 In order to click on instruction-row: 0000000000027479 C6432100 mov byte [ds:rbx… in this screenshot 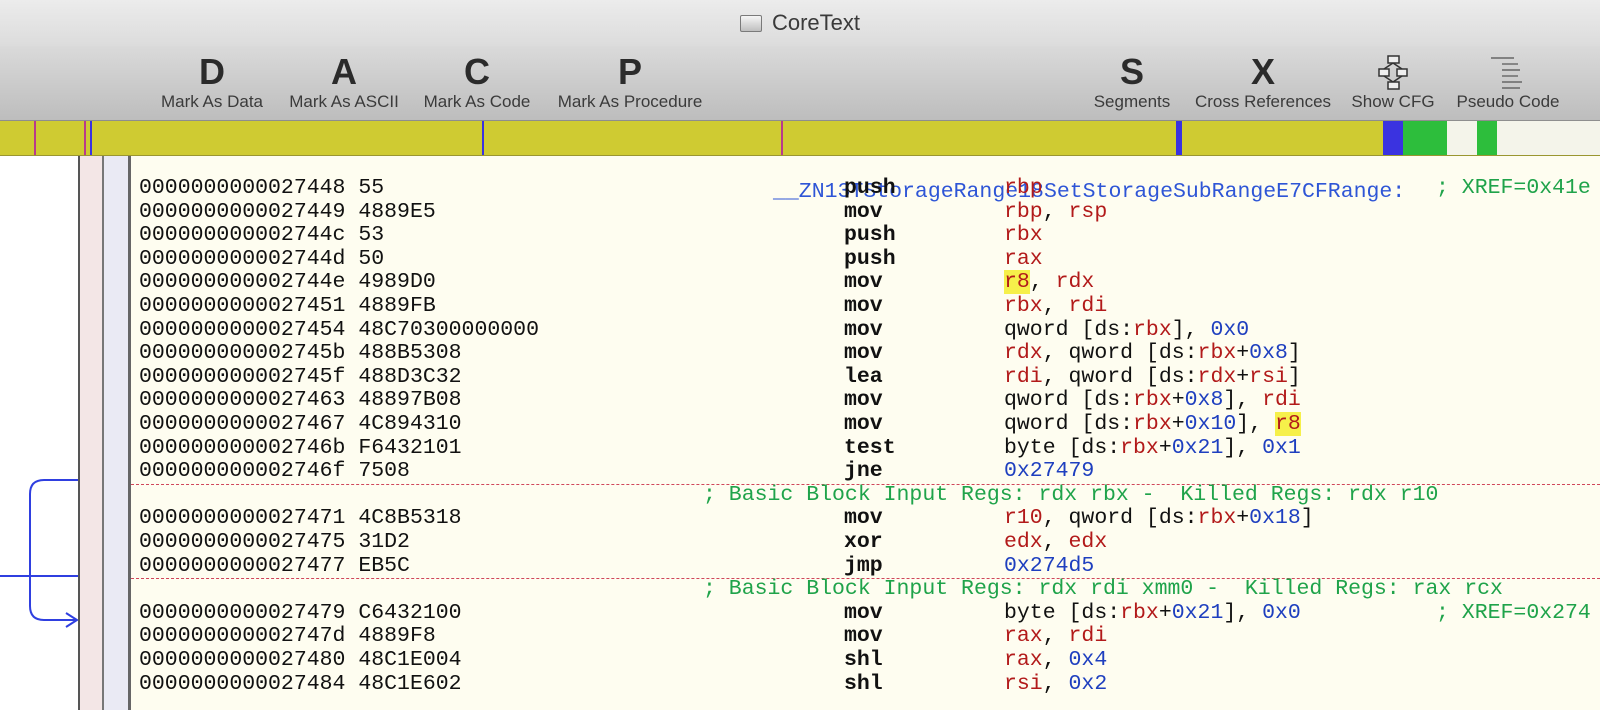, I will do `click(865, 613)`.